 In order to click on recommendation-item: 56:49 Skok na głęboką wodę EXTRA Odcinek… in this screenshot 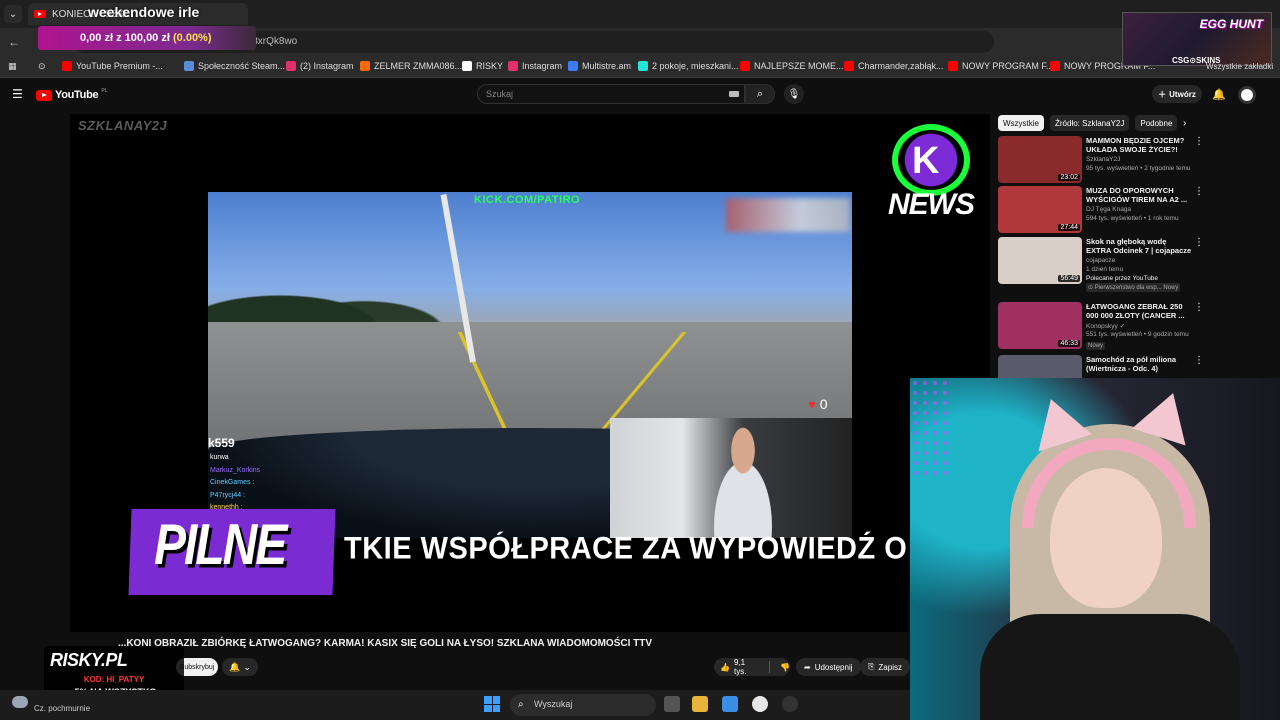, I will do `click(1103, 264)`.